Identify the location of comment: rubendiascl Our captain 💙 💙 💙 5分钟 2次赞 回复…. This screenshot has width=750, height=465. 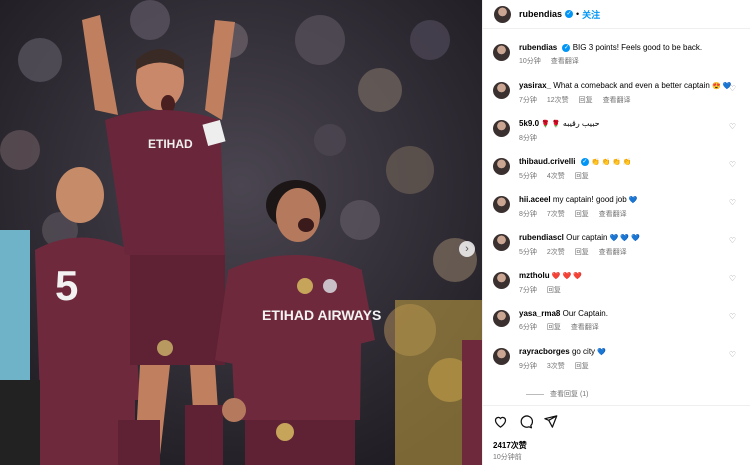
(618, 245).